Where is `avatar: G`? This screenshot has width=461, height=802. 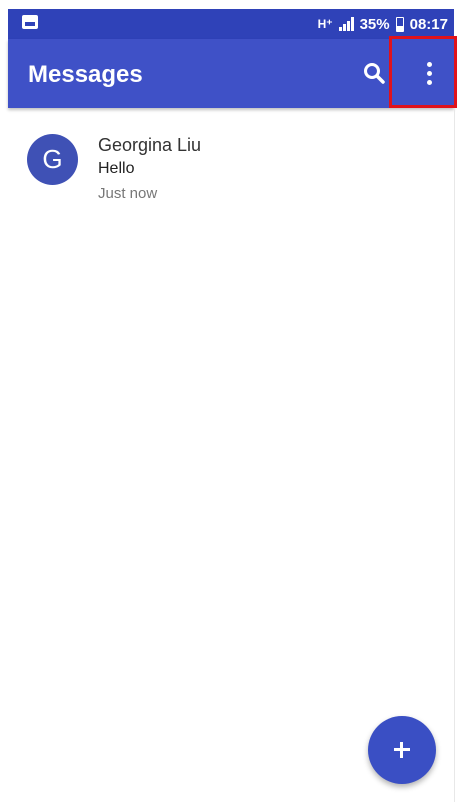
avatar: G is located at coordinates (52, 159).